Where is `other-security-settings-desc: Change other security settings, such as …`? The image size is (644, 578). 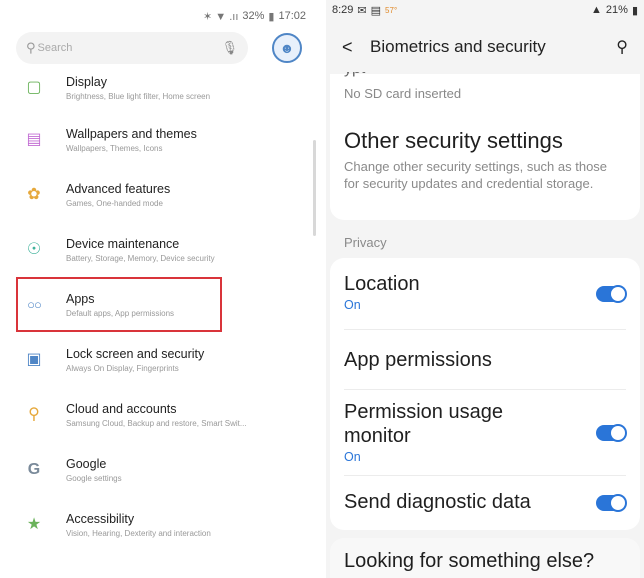
other-security-settings-desc: Change other security settings, such as … is located at coordinates (476, 175).